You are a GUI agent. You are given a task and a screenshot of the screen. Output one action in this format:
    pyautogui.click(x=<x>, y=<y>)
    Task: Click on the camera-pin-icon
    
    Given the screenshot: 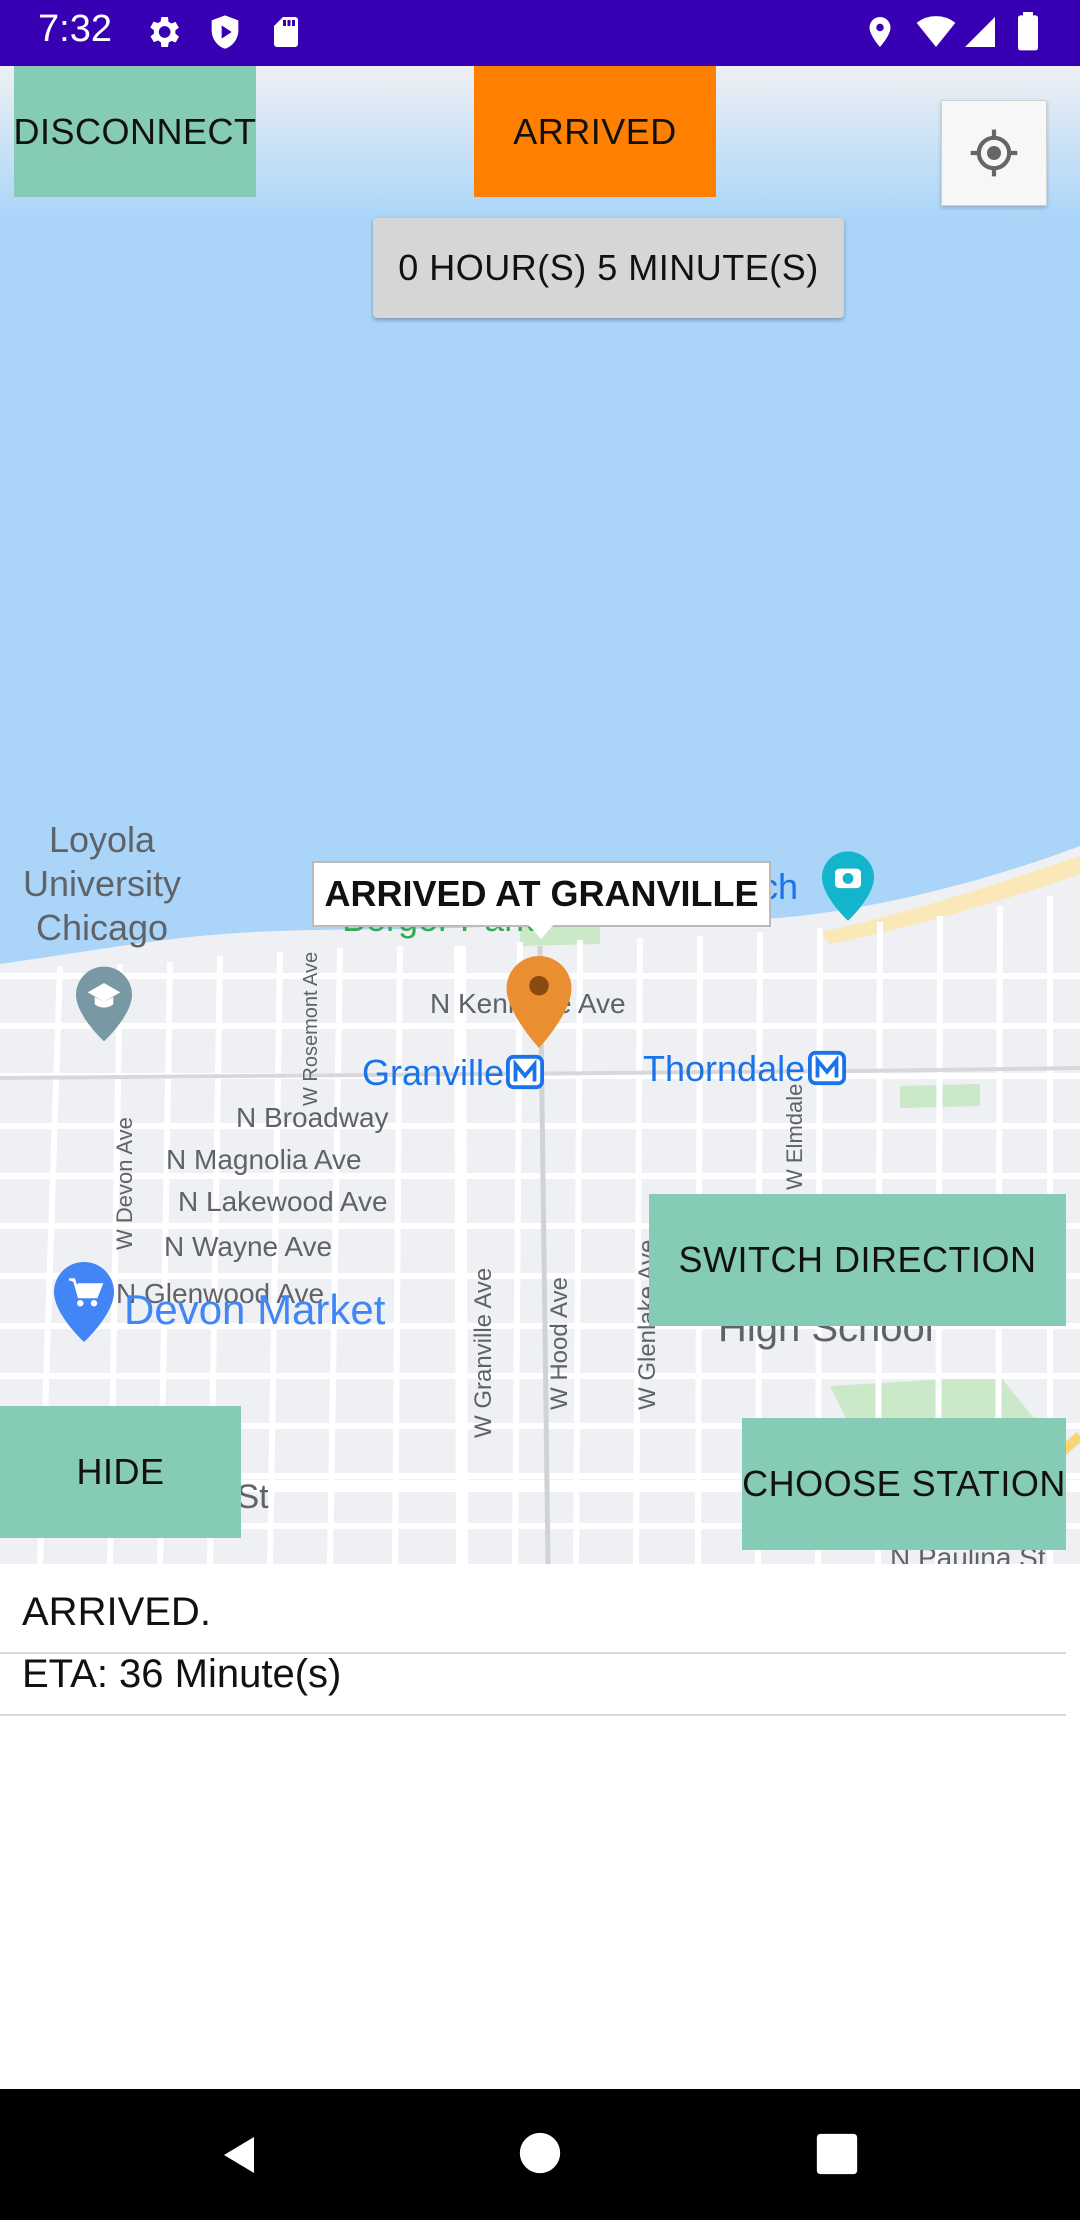 What is the action you would take?
    pyautogui.click(x=848, y=886)
    